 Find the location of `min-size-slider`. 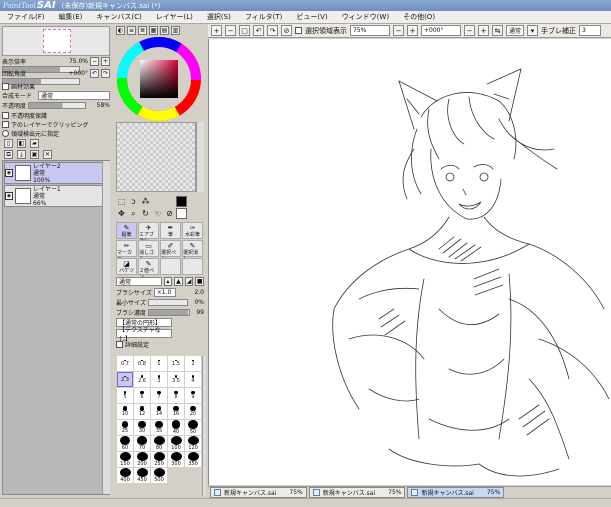

min-size-slider is located at coordinates (167, 302).